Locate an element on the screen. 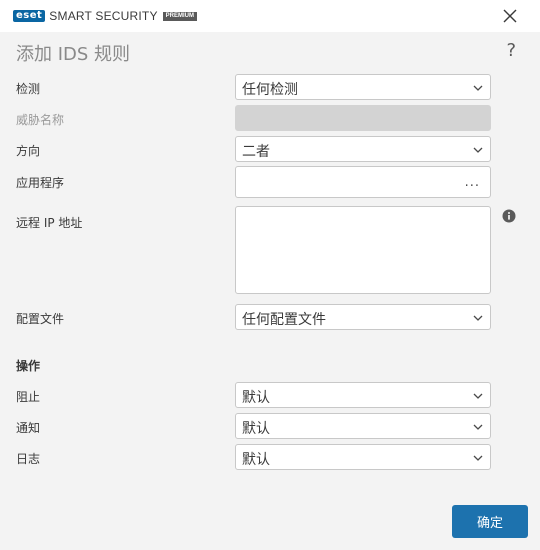 This screenshot has width=540, height=550. notify-value: 默认 is located at coordinates (256, 429).